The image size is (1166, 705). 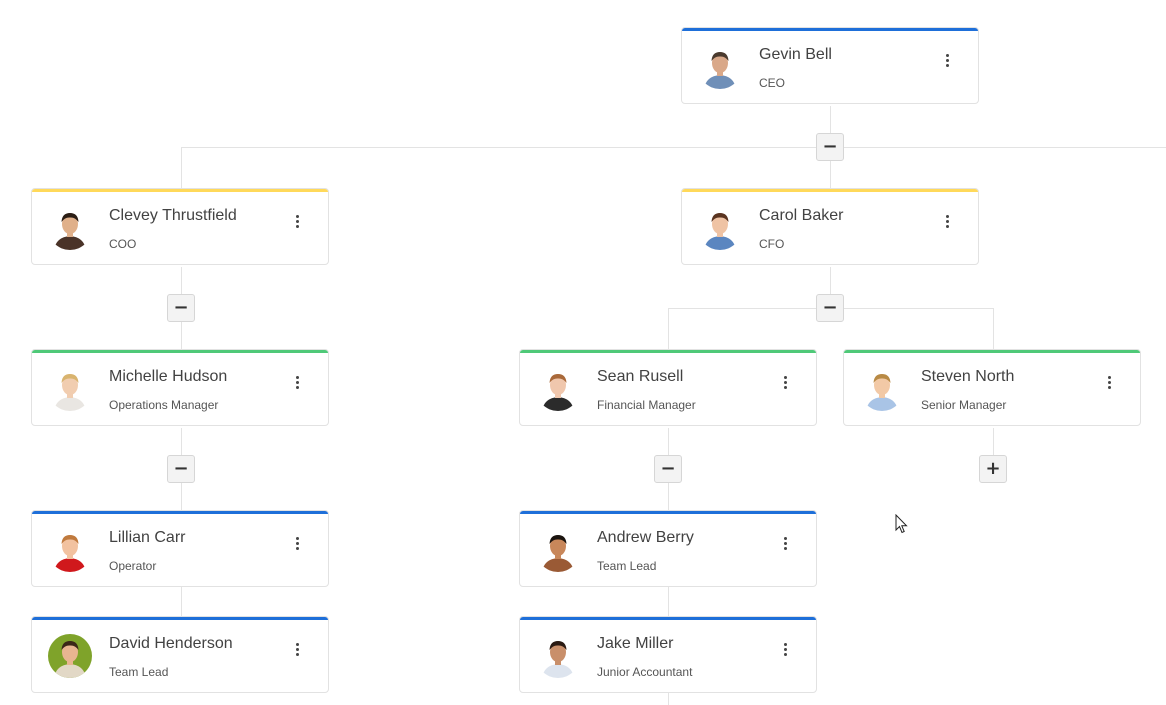 I want to click on employee-title: CEO, so click(x=772, y=83).